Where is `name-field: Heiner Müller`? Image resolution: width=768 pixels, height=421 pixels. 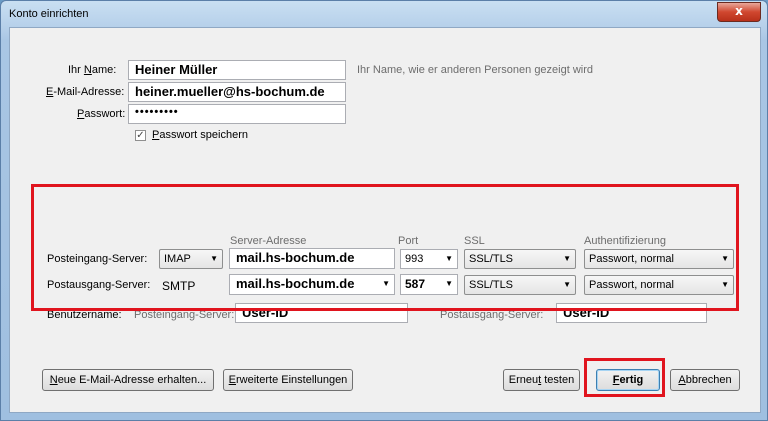 name-field: Heiner Müller is located at coordinates (237, 70).